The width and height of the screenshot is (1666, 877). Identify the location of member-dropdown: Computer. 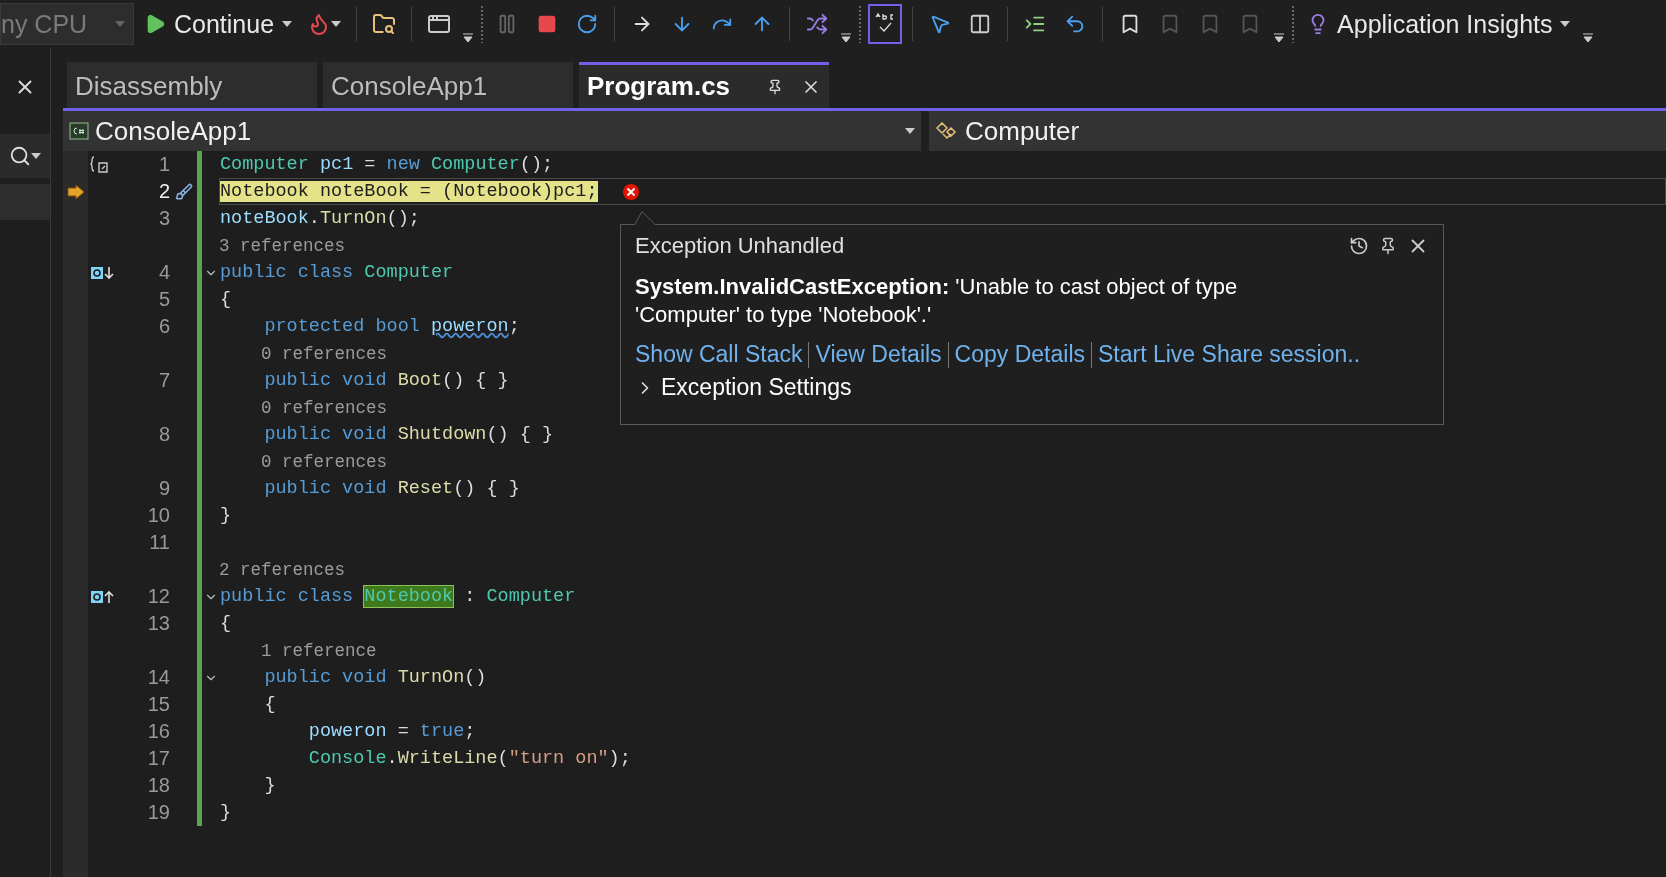
(1297, 131).